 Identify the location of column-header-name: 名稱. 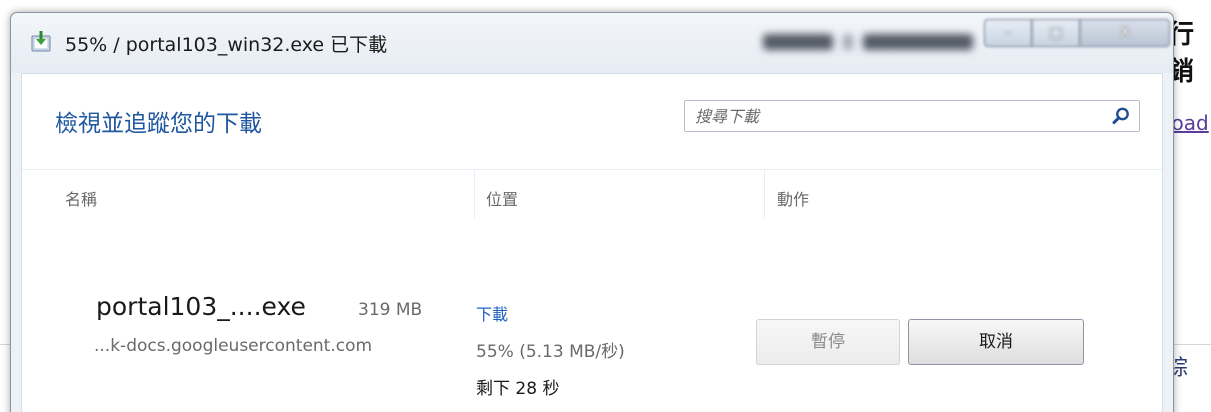
(81, 198).